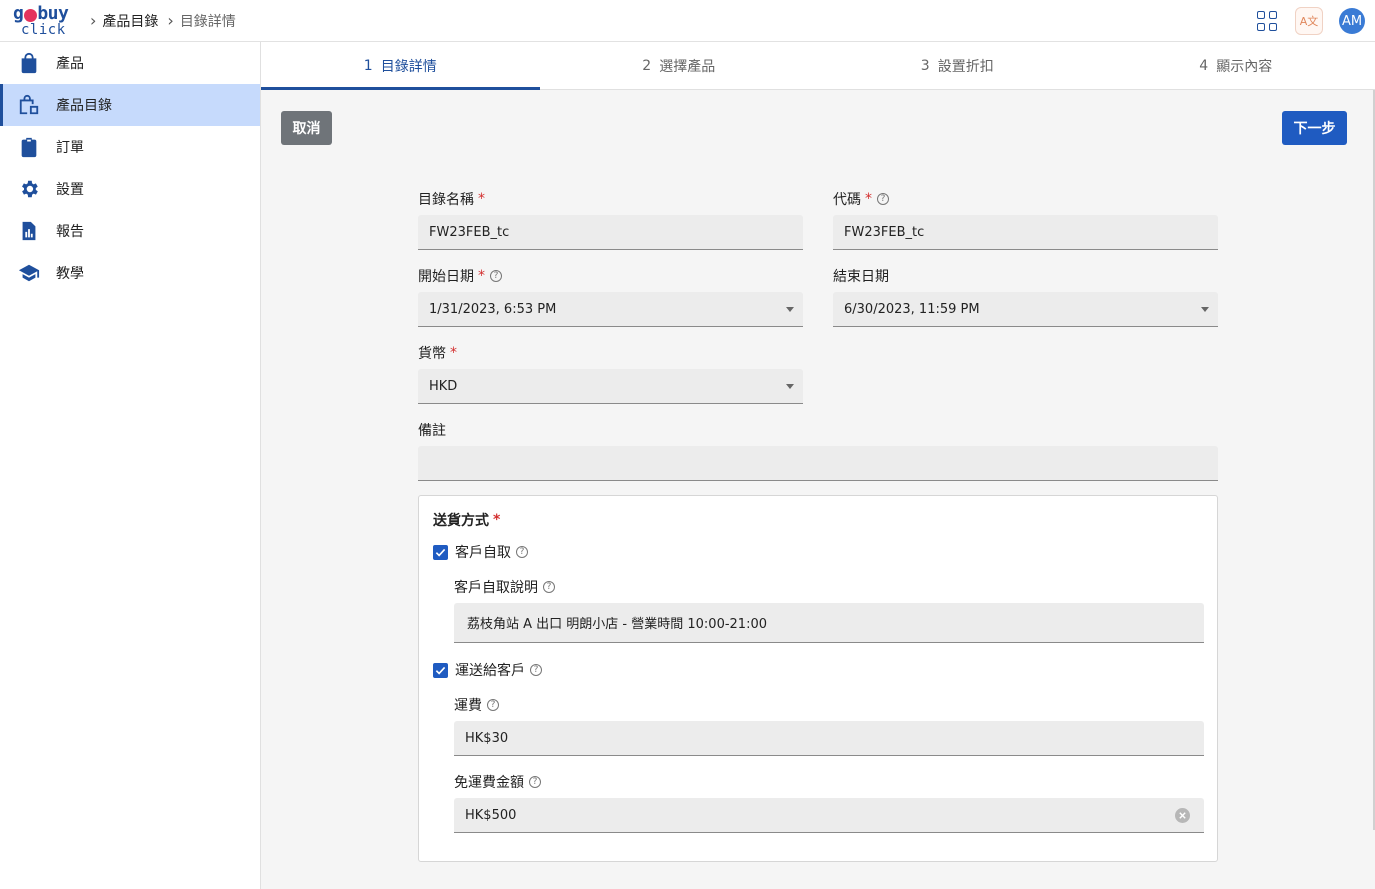 Image resolution: width=1375 pixels, height=889 pixels. What do you see at coordinates (480, 552) in the screenshot?
I see `pickup-checkbox-row: 客戶自取?` at bounding box center [480, 552].